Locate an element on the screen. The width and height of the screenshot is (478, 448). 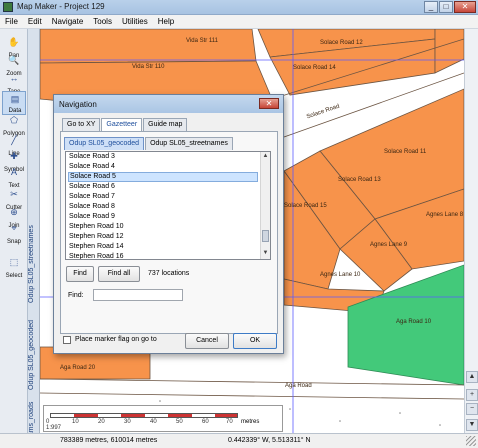
list-item: Stephen Road 16 is located at coordinates (163, 255).